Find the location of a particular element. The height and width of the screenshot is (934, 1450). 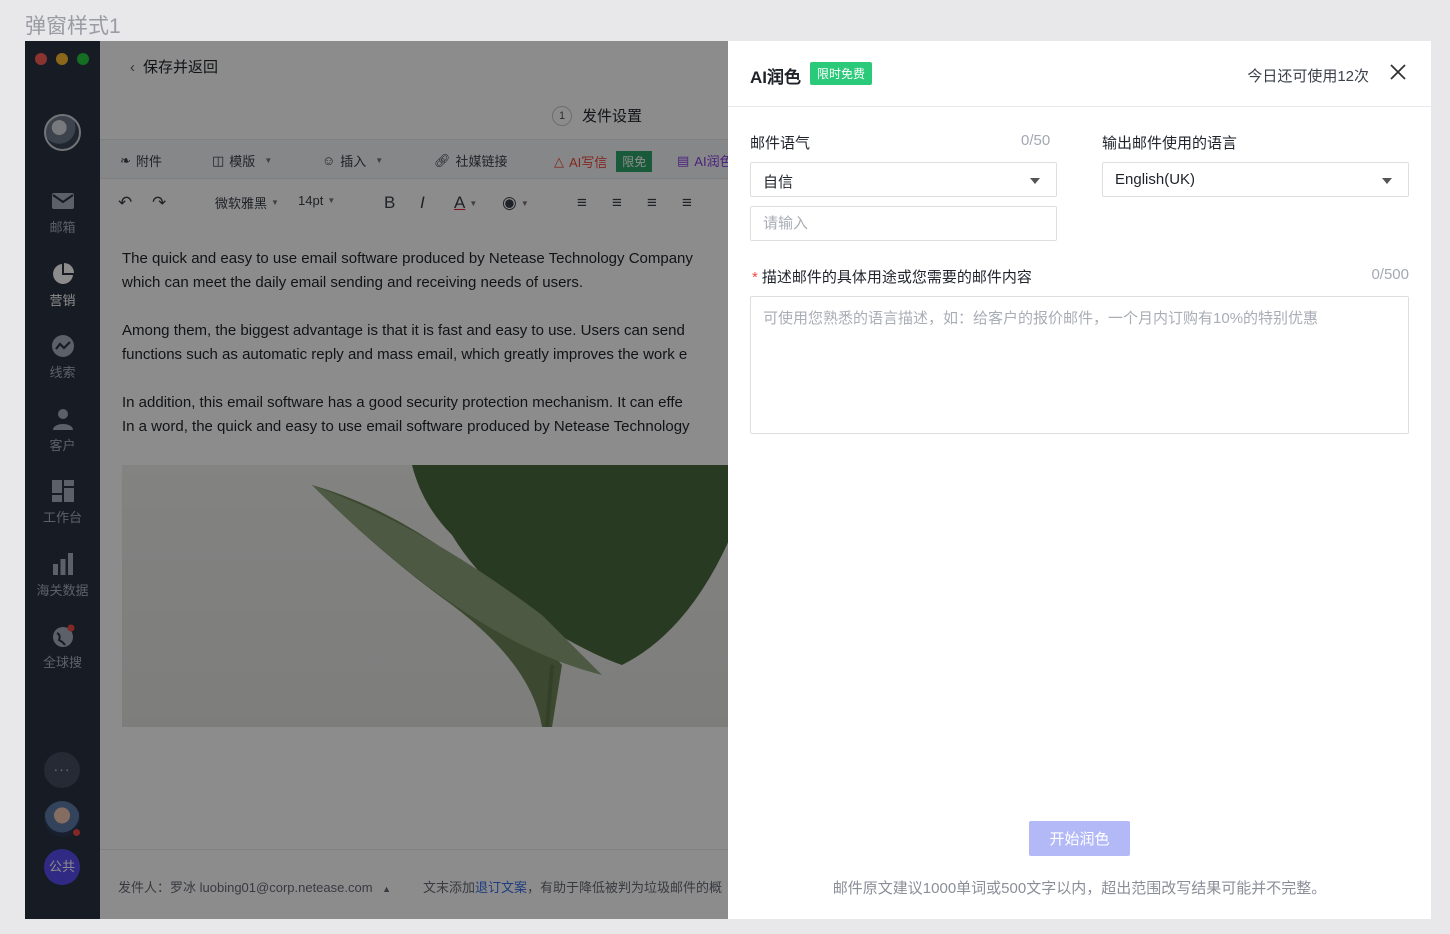

leaf-image is located at coordinates (437, 596).